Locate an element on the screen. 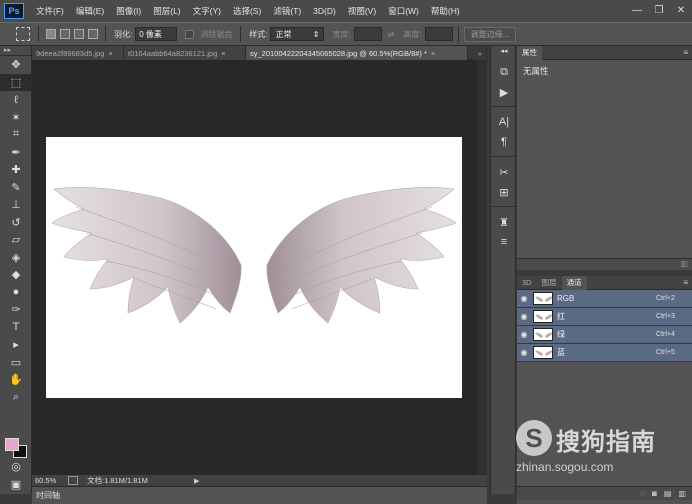 This screenshot has width=692, height=504. height-input is located at coordinates (438, 34).